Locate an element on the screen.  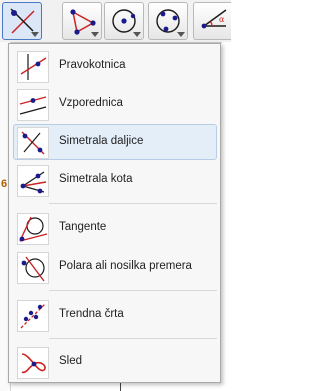
best-fit-line-icon is located at coordinates (33, 316).